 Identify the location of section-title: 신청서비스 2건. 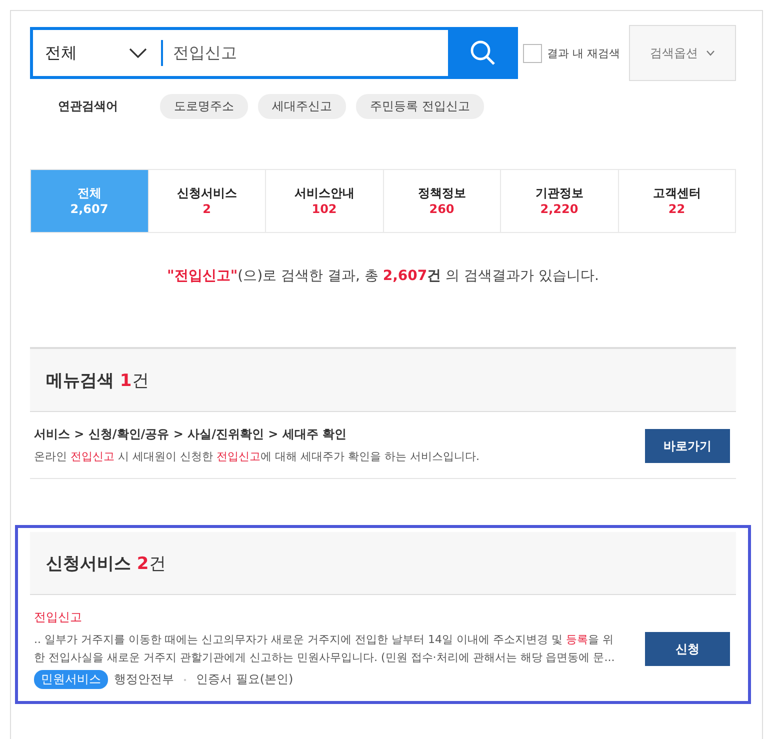
(106, 563).